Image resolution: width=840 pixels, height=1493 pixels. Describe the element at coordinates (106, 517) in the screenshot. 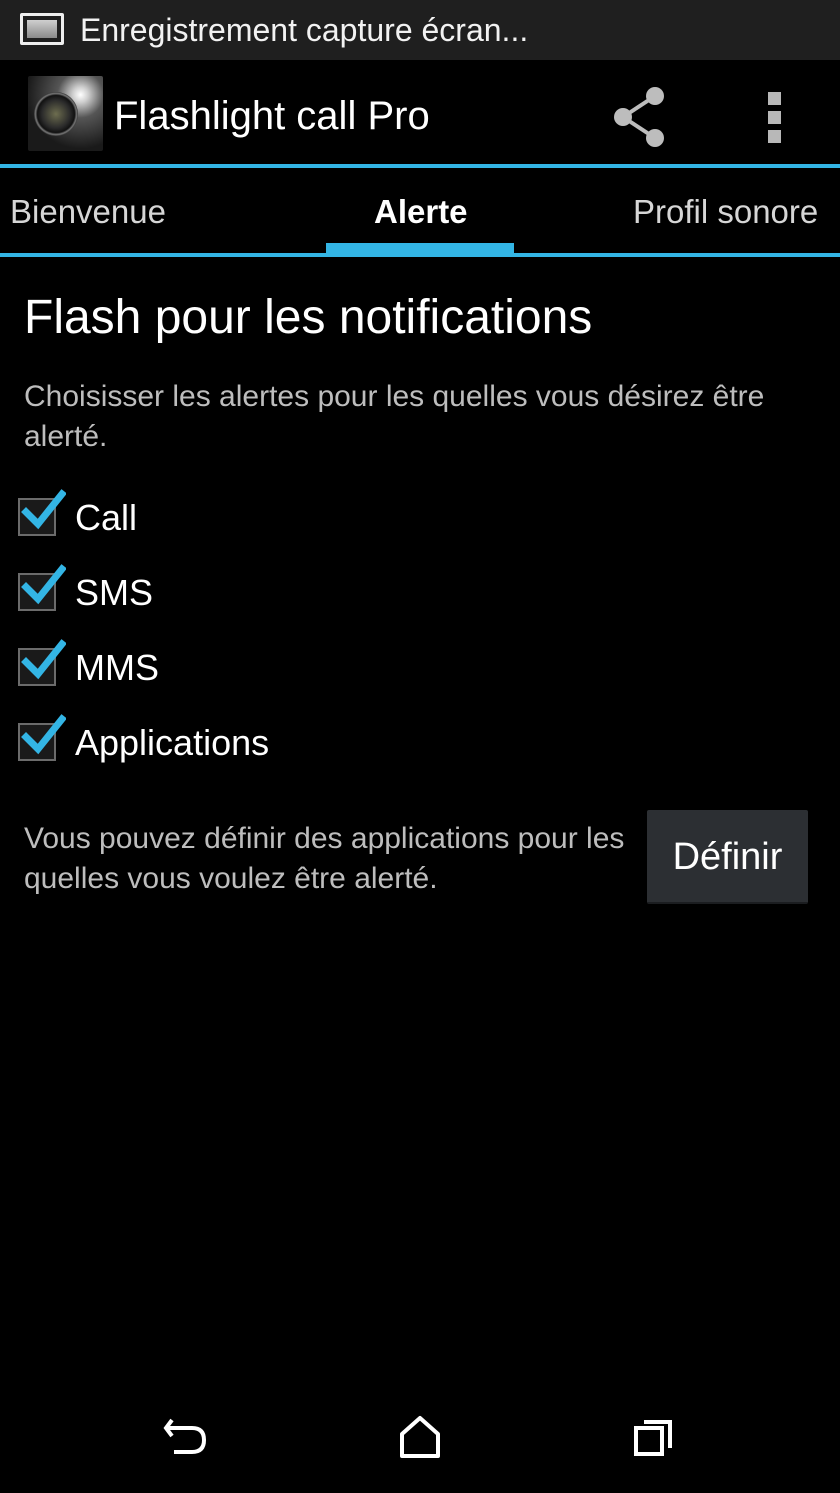

I see `checkbox-label: Call` at that location.